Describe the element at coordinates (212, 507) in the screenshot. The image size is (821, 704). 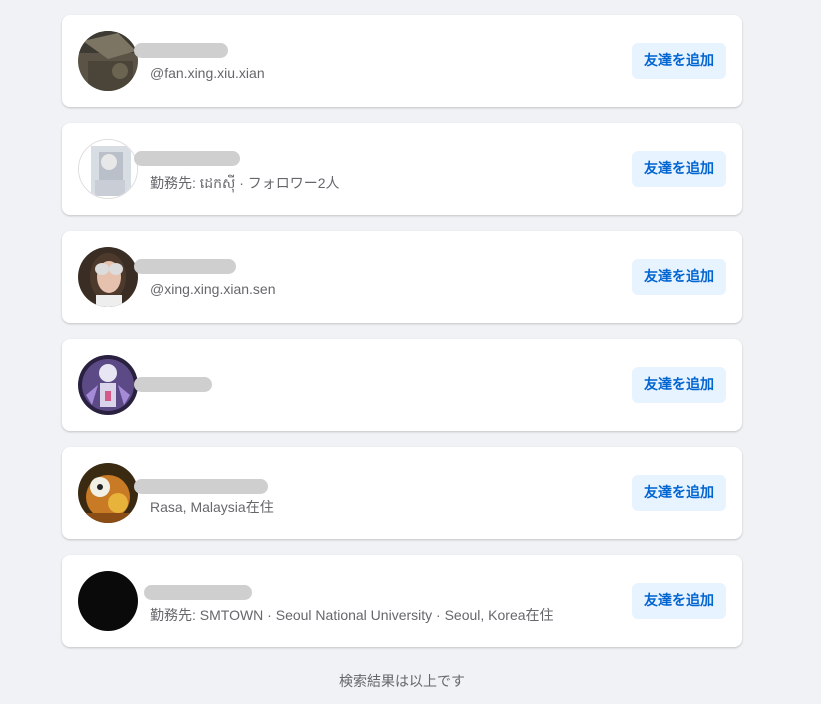
I see `result-subtitle: Rasa, Malaysia在住` at that location.